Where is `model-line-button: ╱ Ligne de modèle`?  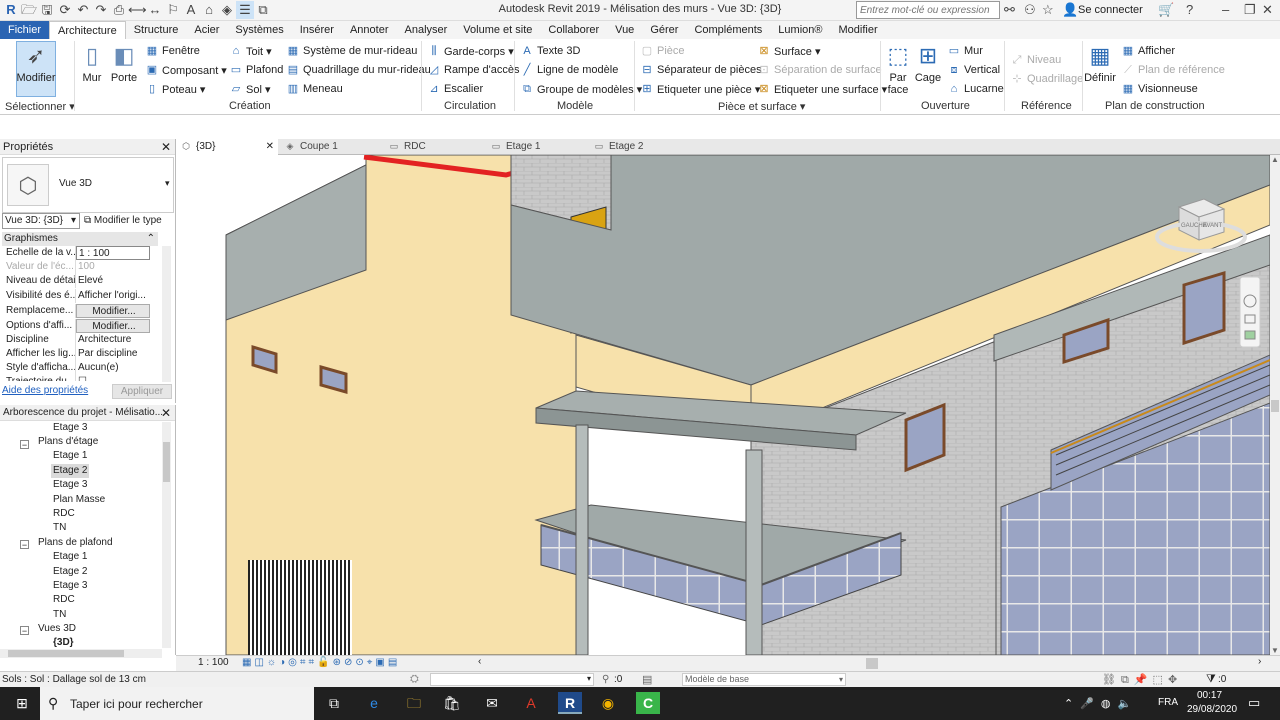
model-line-button: ╱ Ligne de modèle is located at coordinates (569, 70).